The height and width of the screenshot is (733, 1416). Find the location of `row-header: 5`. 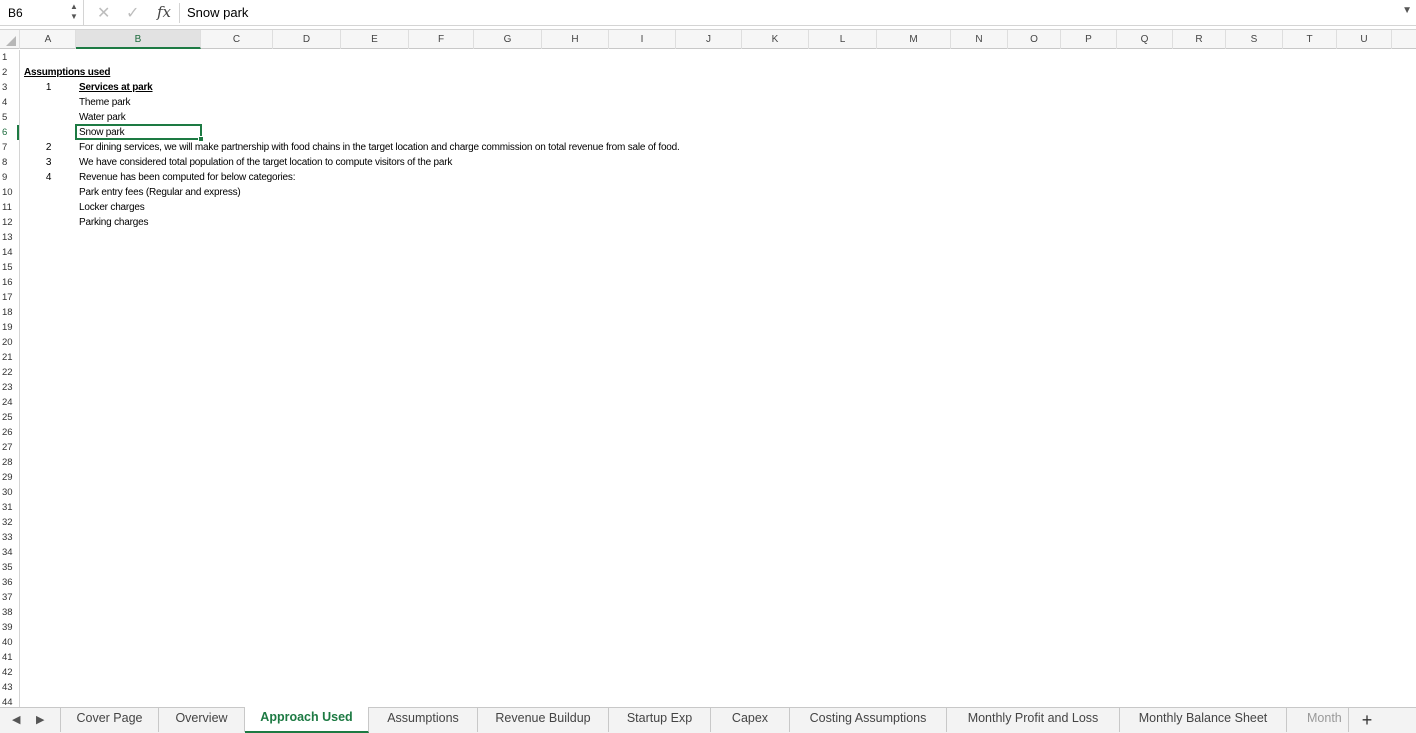

row-header: 5 is located at coordinates (9, 117).